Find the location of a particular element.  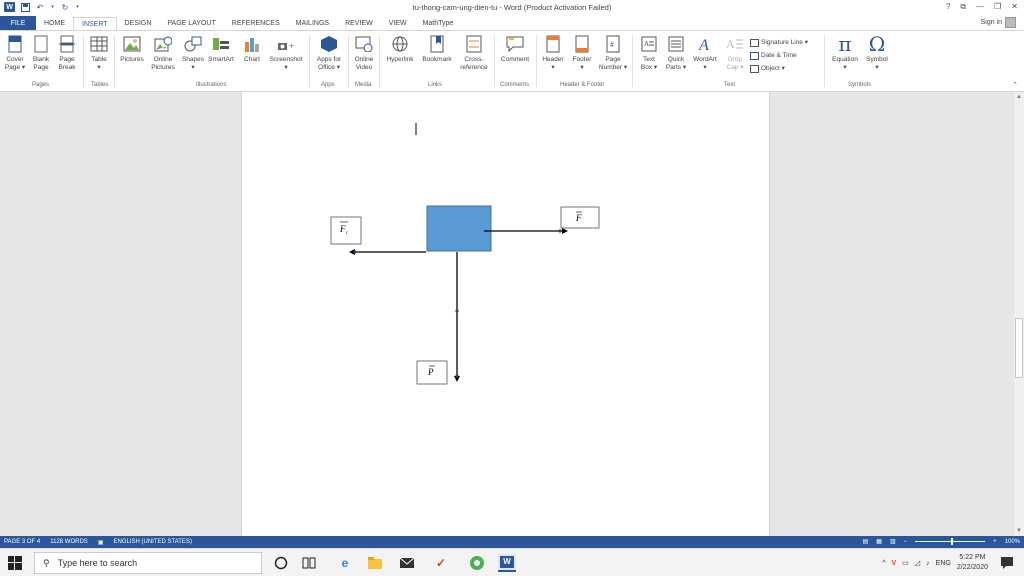

zoom-slider is located at coordinates (950, 541).